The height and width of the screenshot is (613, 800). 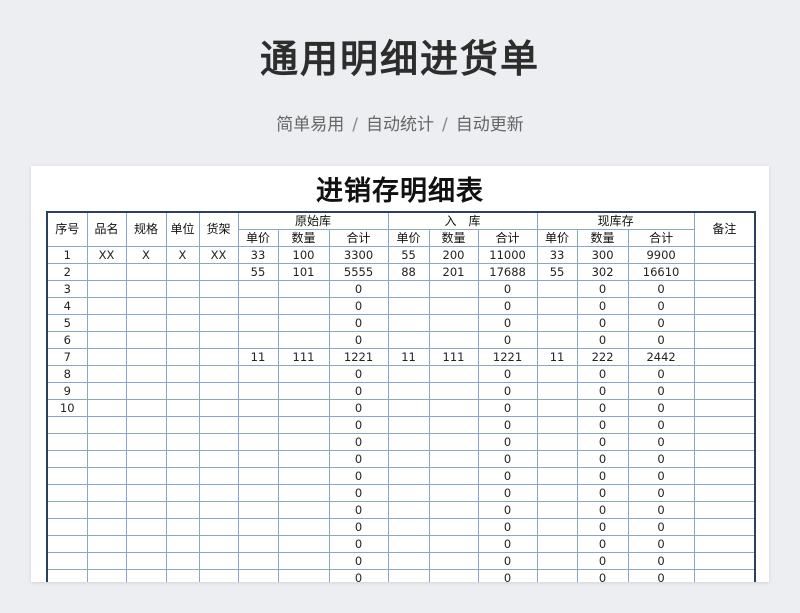 I want to click on cell-stock-qty: 222, so click(x=602, y=357).